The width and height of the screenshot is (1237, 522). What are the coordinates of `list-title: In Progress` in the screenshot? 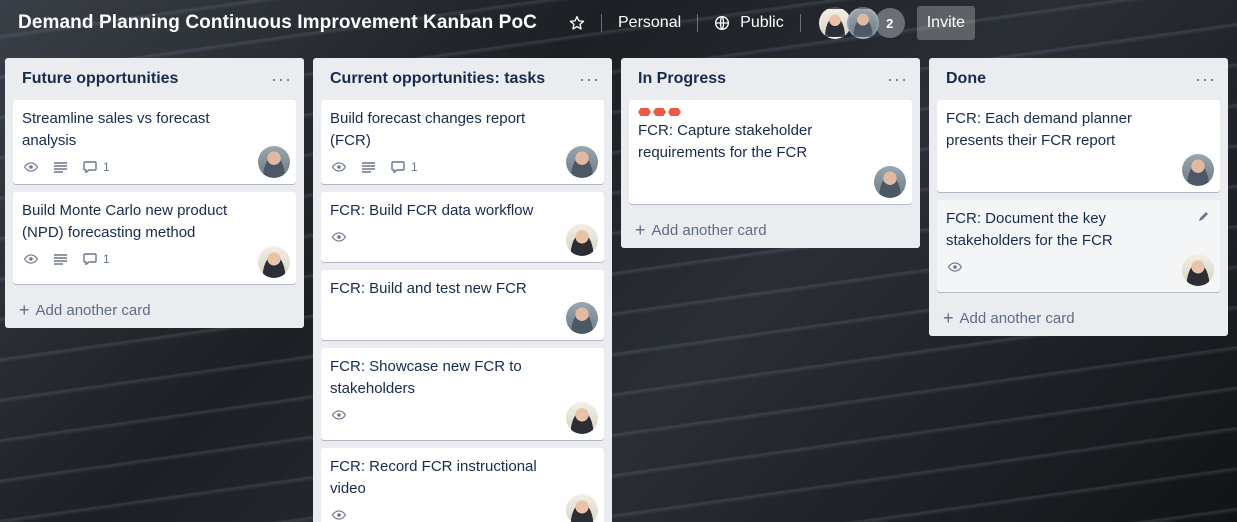 It's located at (682, 79).